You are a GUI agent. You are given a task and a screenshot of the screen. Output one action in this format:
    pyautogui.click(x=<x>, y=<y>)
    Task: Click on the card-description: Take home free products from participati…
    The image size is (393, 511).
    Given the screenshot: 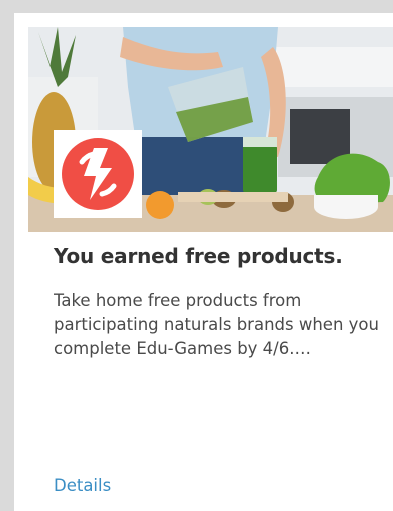 What is the action you would take?
    pyautogui.click(x=216, y=324)
    